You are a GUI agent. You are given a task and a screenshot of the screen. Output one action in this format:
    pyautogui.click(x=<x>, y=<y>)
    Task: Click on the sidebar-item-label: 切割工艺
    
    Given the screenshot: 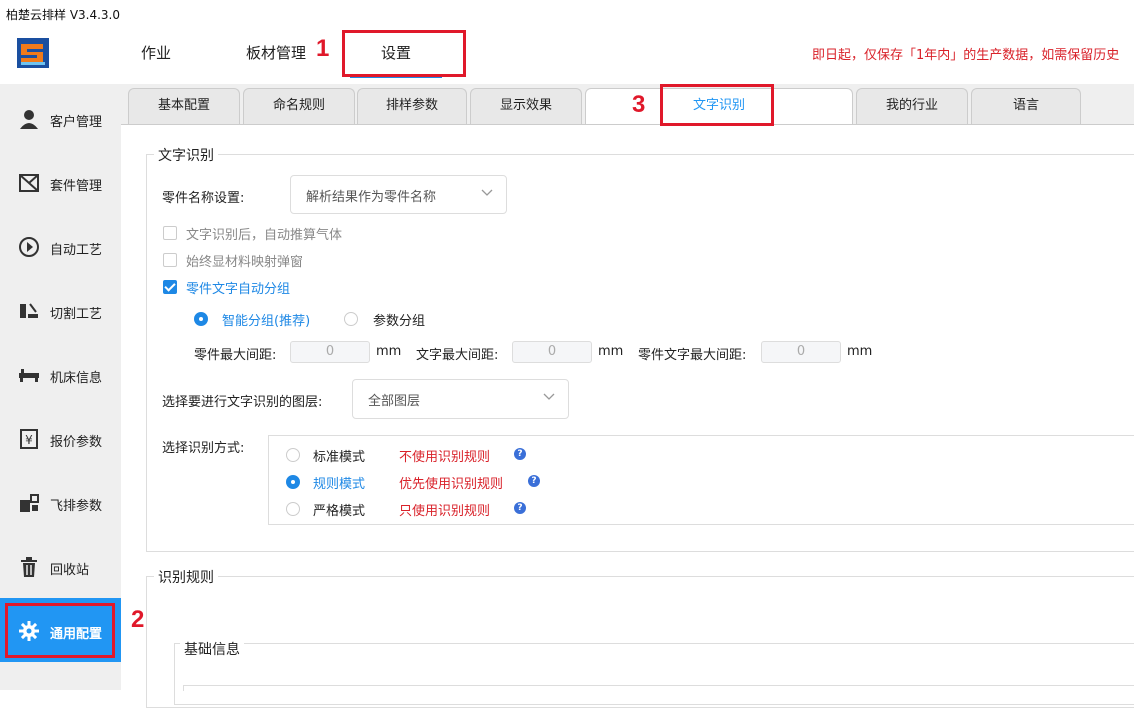 What is the action you would take?
    pyautogui.click(x=76, y=314)
    